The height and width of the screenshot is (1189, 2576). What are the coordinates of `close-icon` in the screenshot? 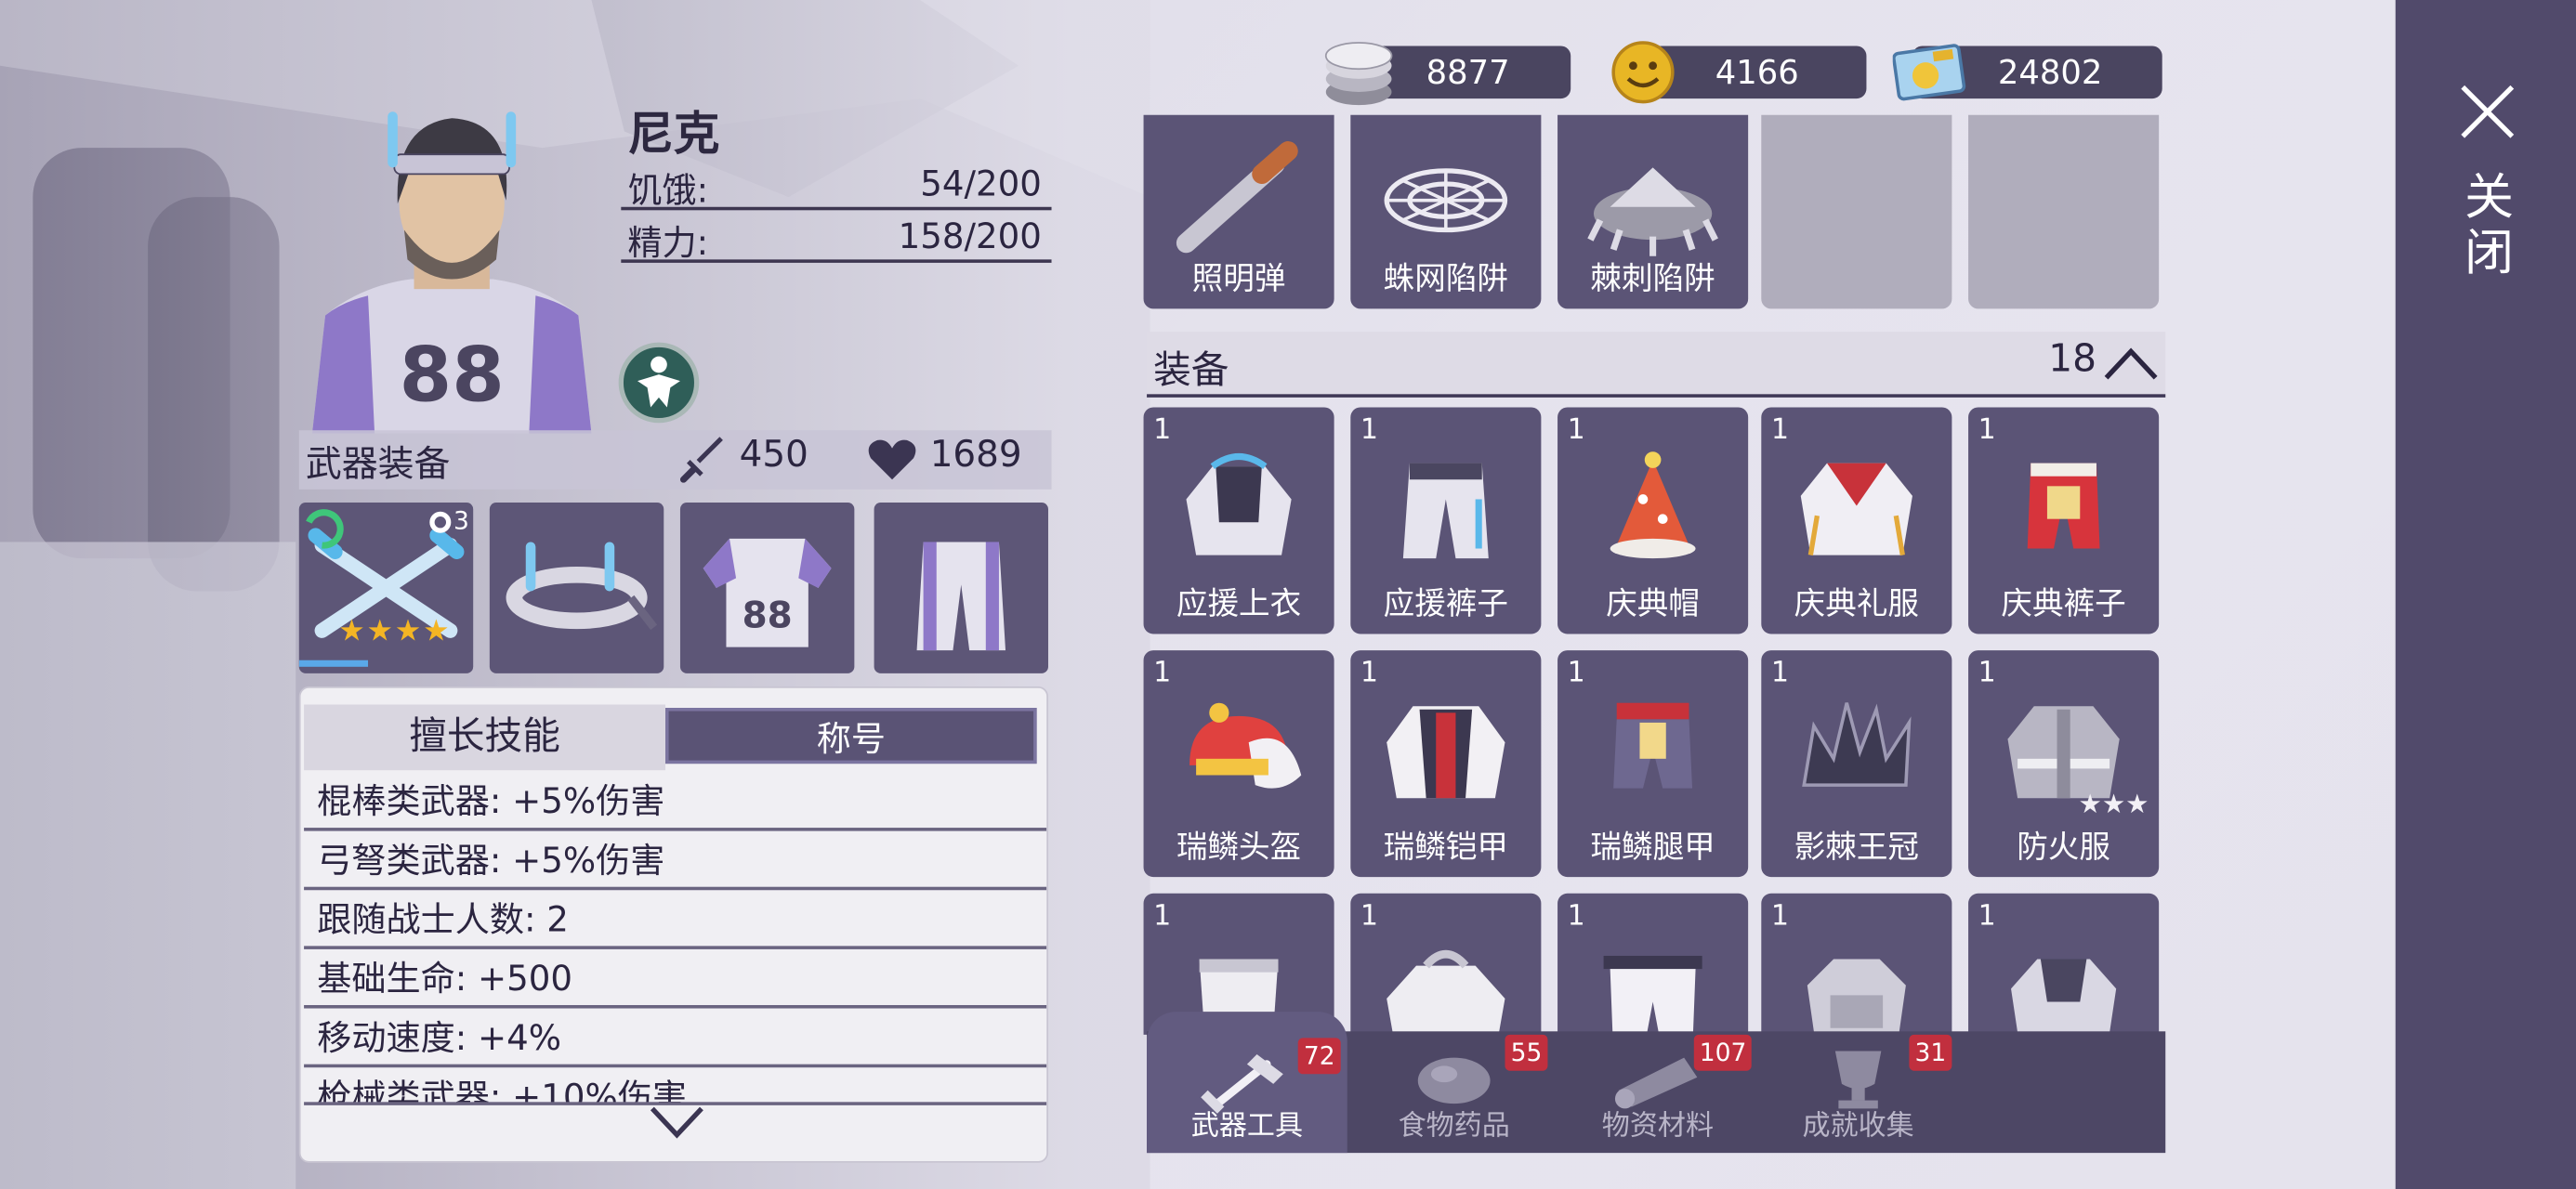 It's located at (2487, 111).